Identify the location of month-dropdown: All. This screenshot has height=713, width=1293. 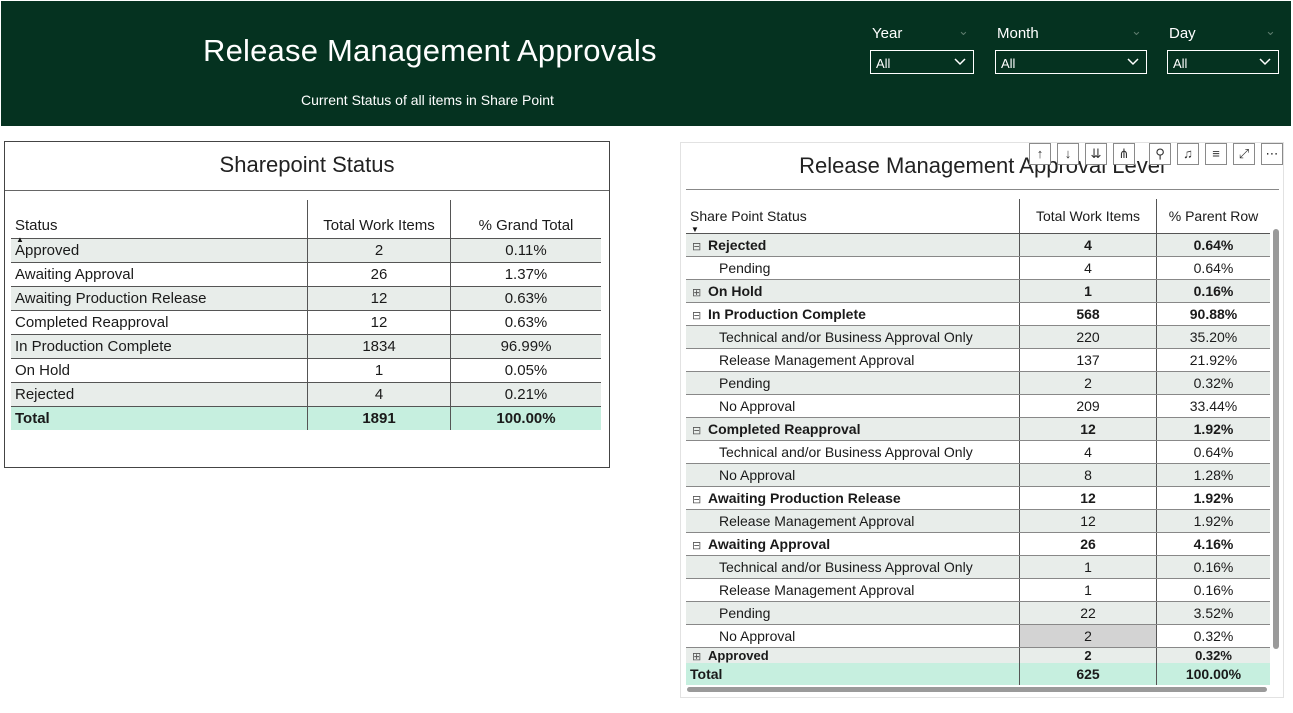
(1071, 62).